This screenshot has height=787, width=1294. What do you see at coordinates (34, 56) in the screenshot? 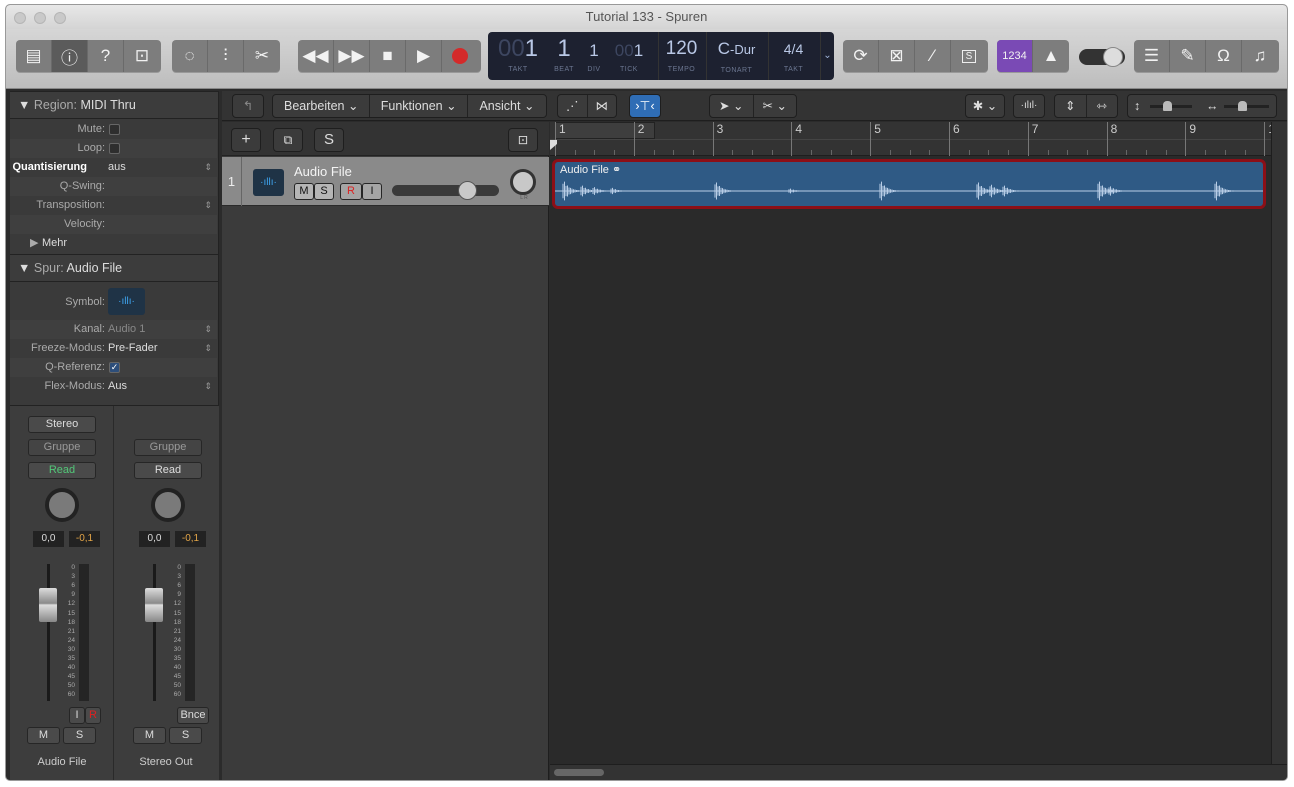
I see `library-icon: ▤` at bounding box center [34, 56].